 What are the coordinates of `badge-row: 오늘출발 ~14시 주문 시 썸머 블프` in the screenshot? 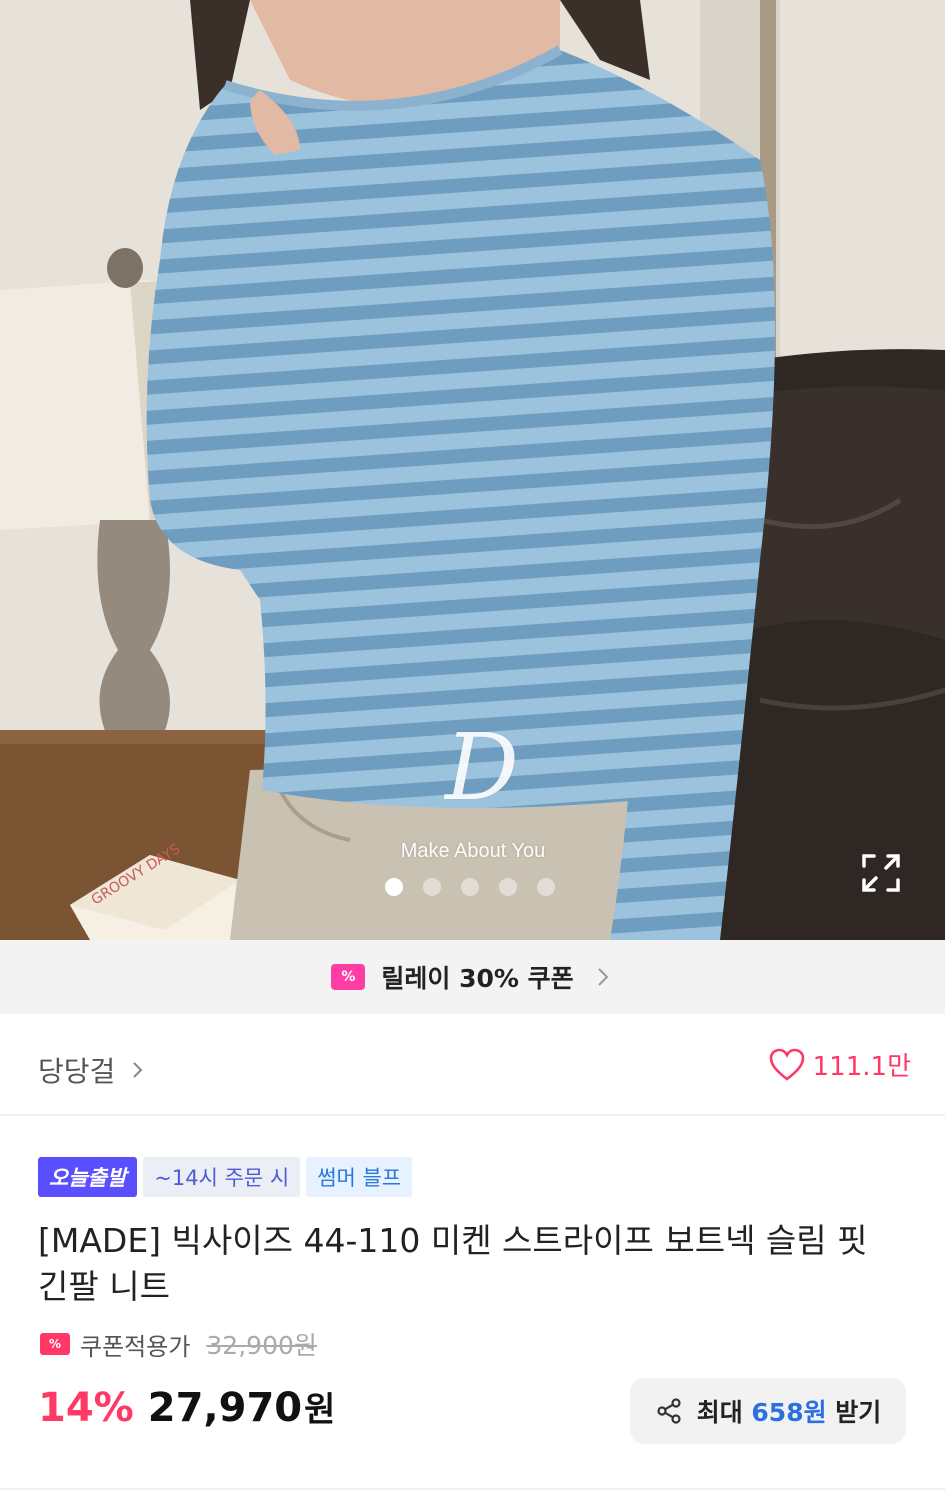 It's located at (225, 1177).